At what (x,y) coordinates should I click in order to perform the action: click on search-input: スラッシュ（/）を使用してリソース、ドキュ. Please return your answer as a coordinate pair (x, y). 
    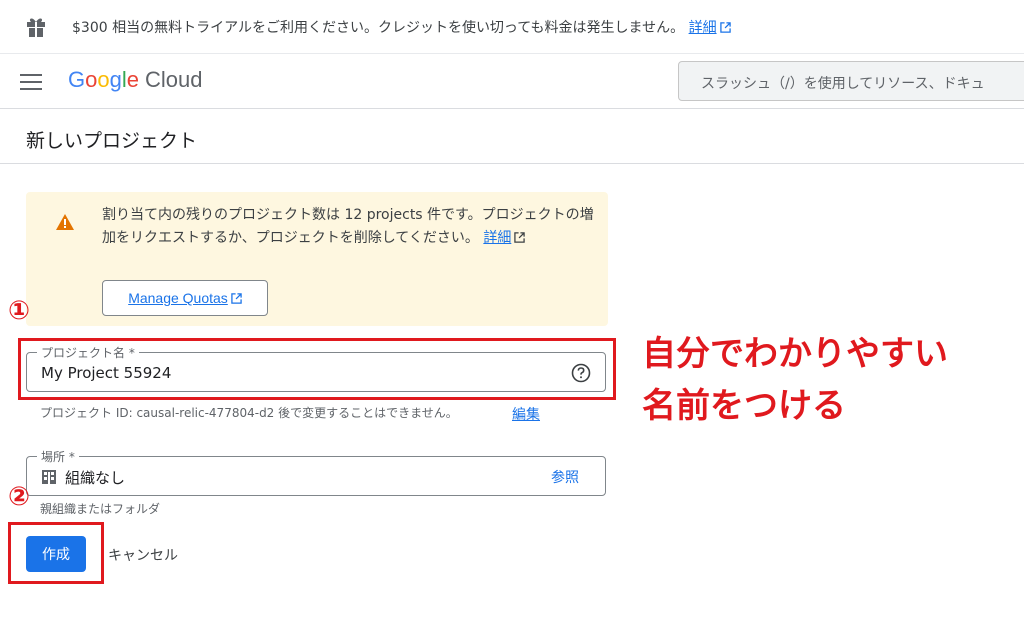
    Looking at the image, I should click on (851, 81).